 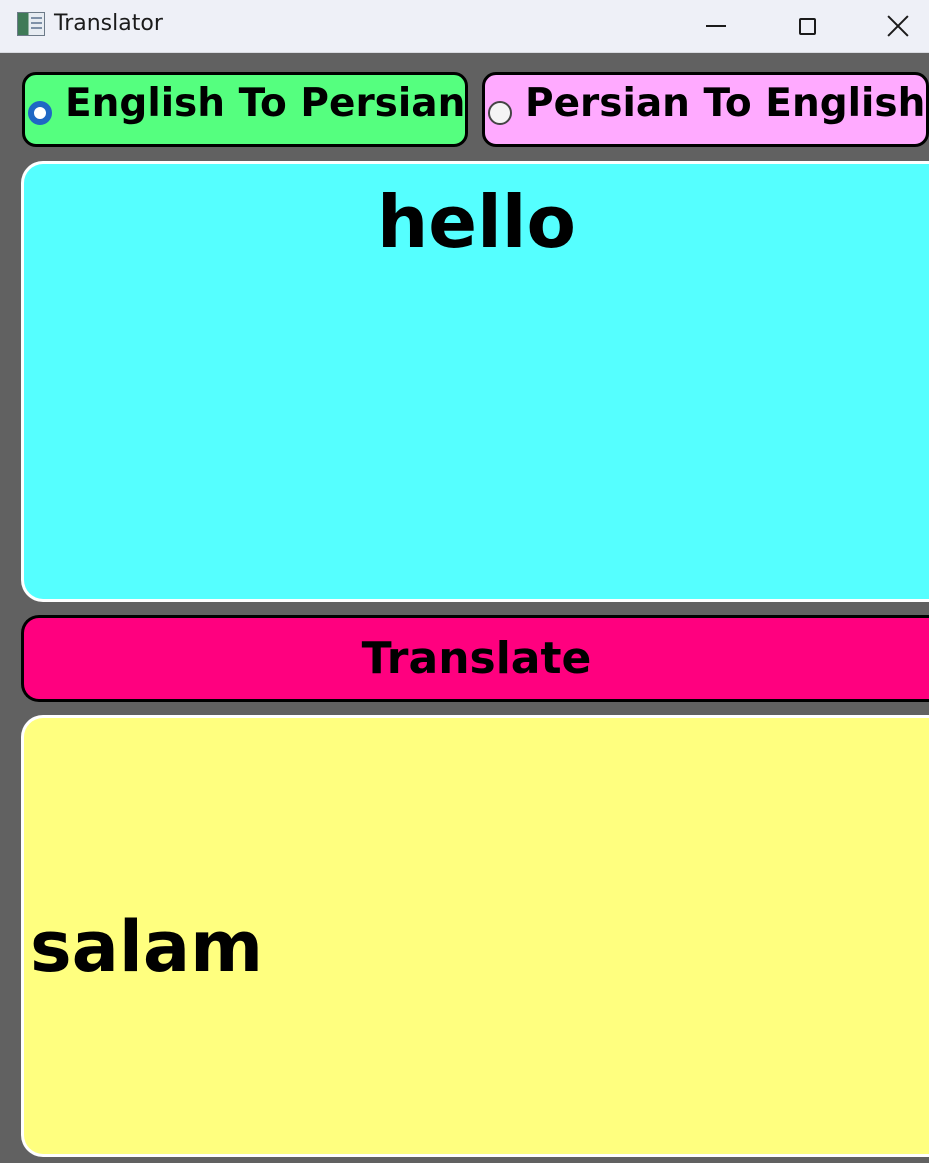 I want to click on close-button, so click(x=898, y=26).